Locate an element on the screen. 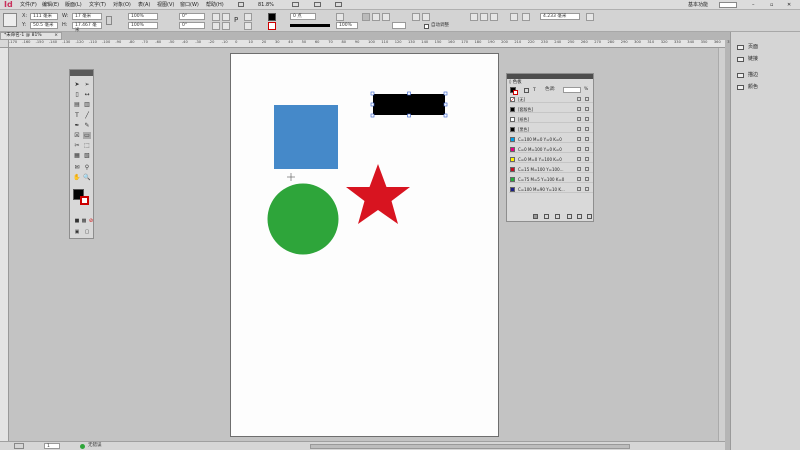 The width and height of the screenshot is (800, 450). rectangle-tool-icon: ▭ is located at coordinates (87, 135).